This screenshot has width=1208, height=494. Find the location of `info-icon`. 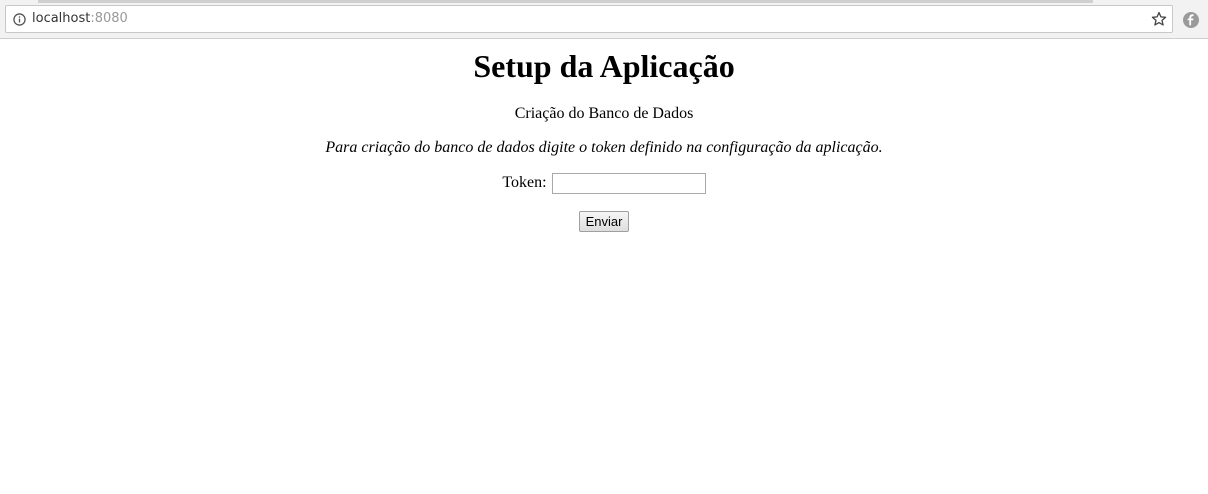

info-icon is located at coordinates (19, 19).